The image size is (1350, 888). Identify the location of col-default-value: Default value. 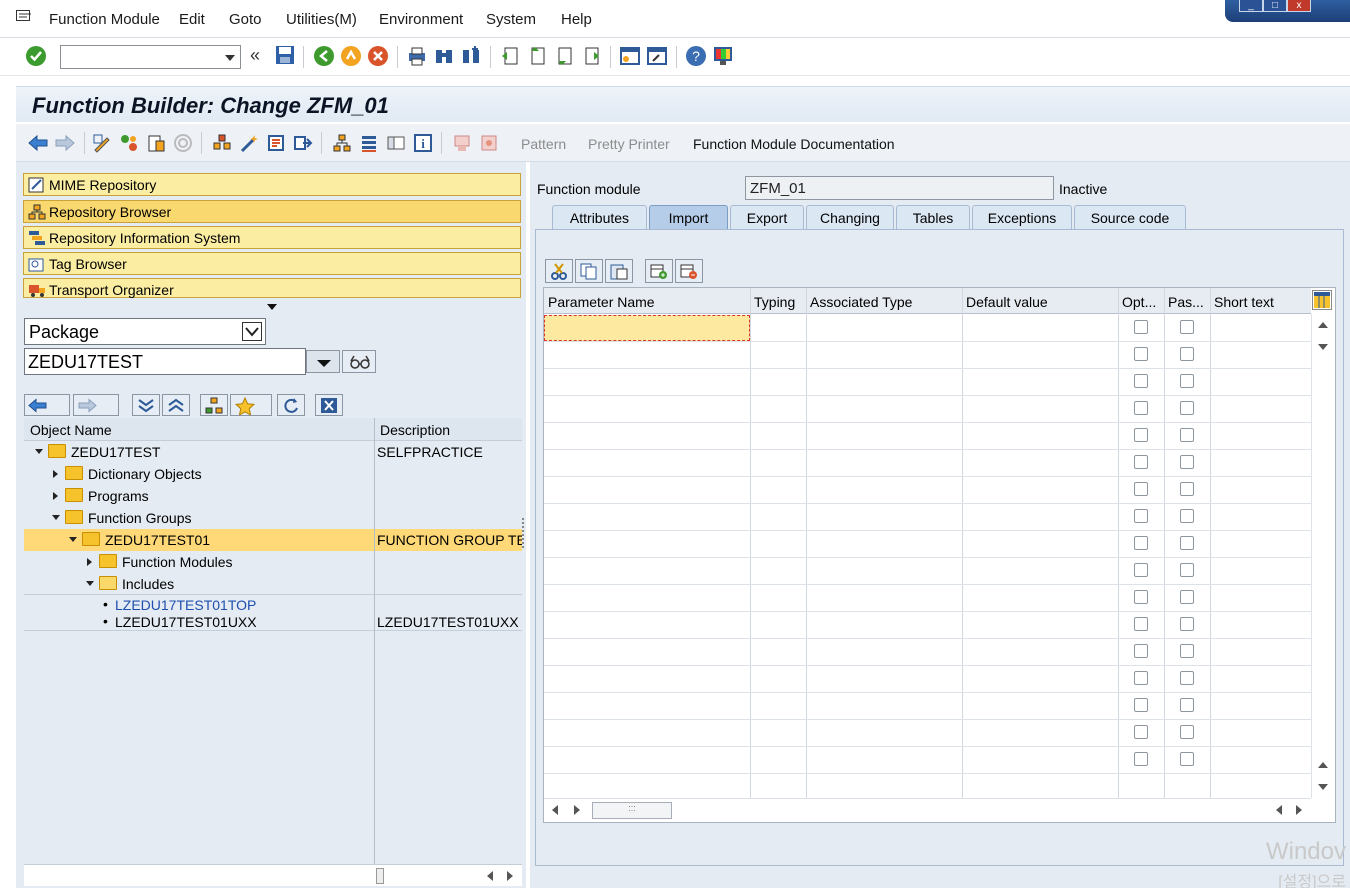
(1007, 302).